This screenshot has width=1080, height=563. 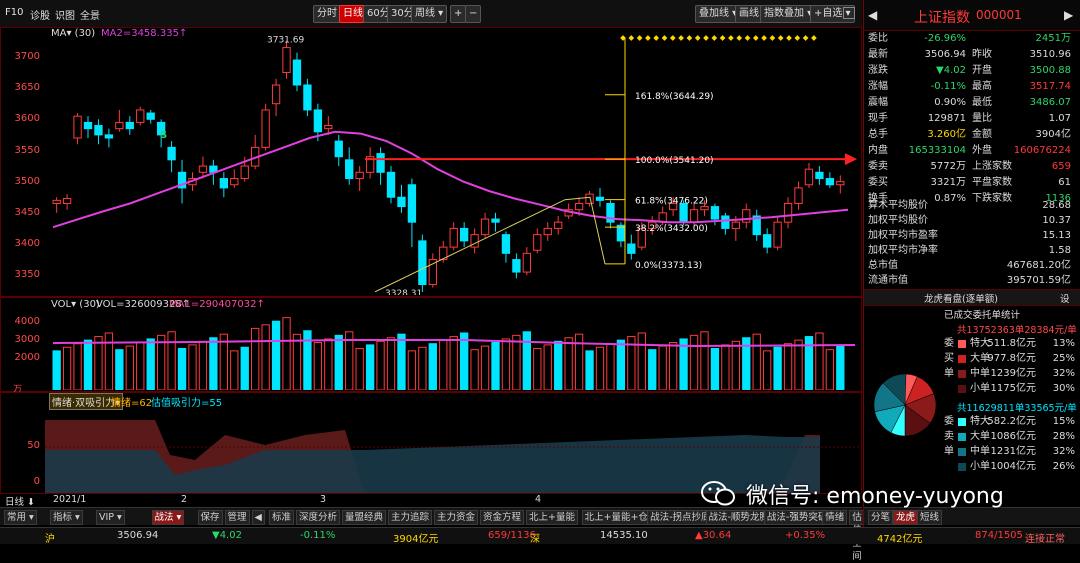 I want to click on forward-arrow-icon: ▶, so click(x=1068, y=15).